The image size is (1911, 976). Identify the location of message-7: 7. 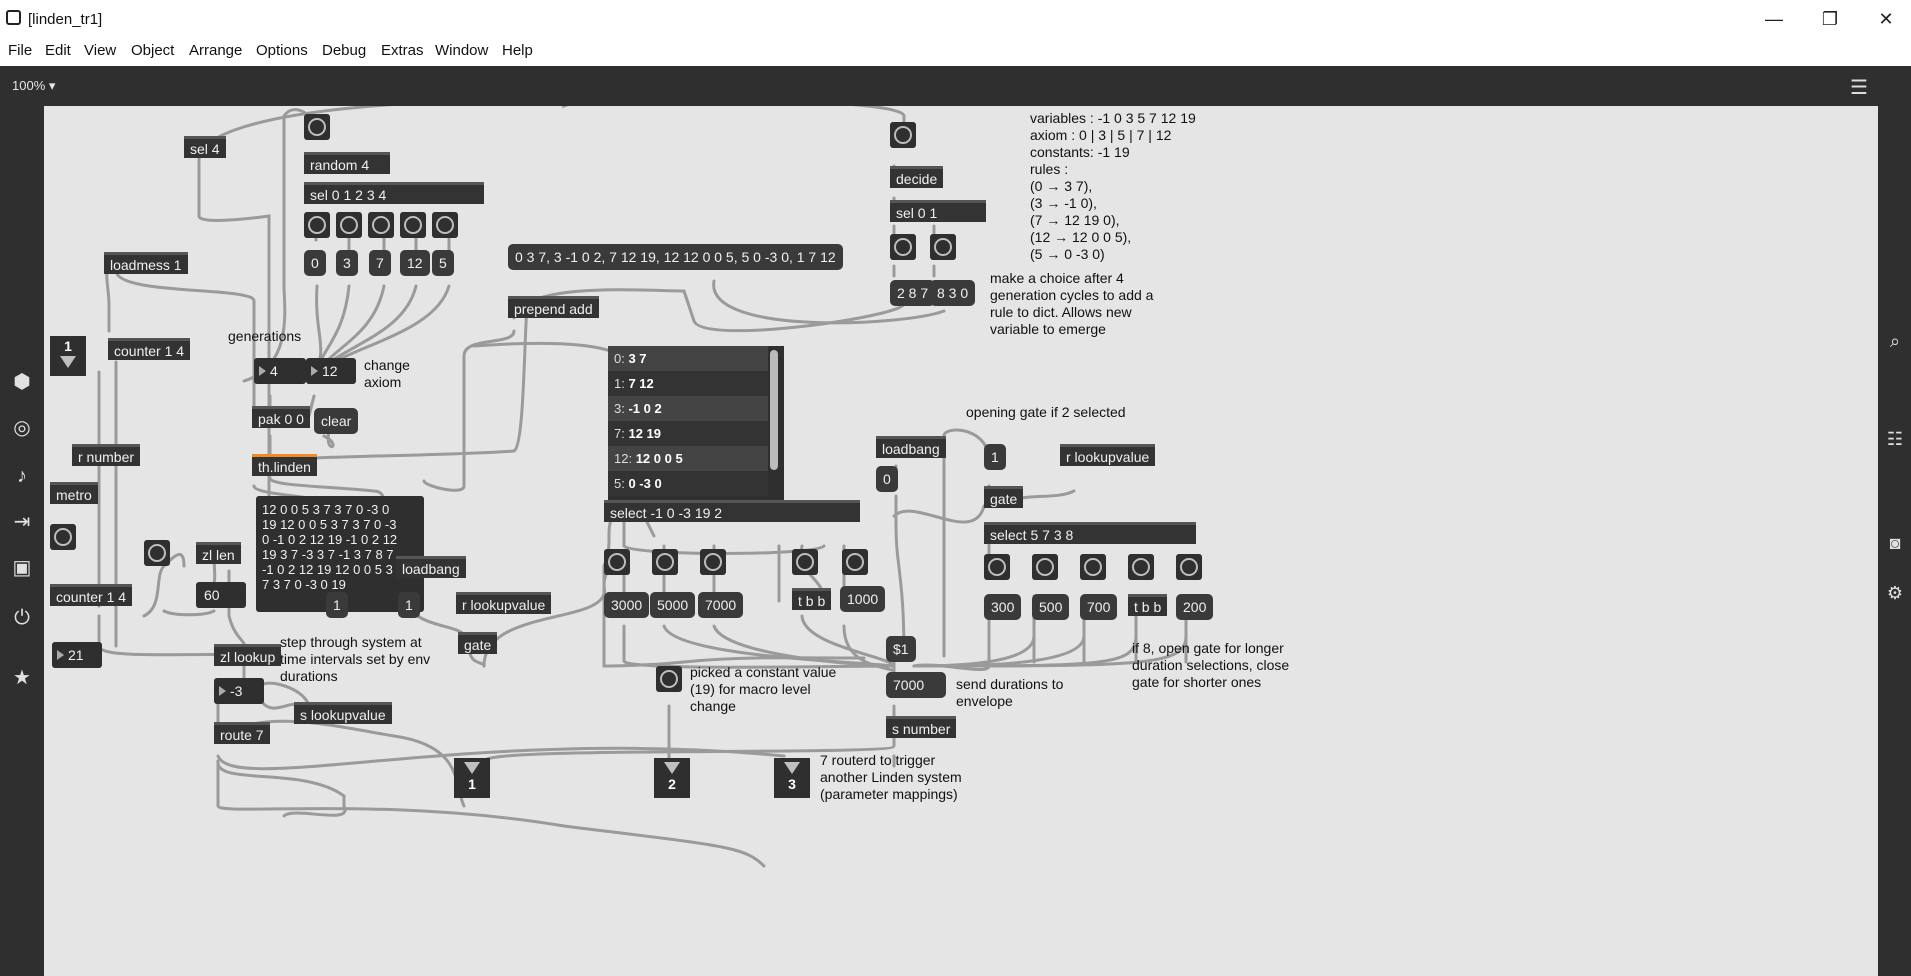
(380, 263).